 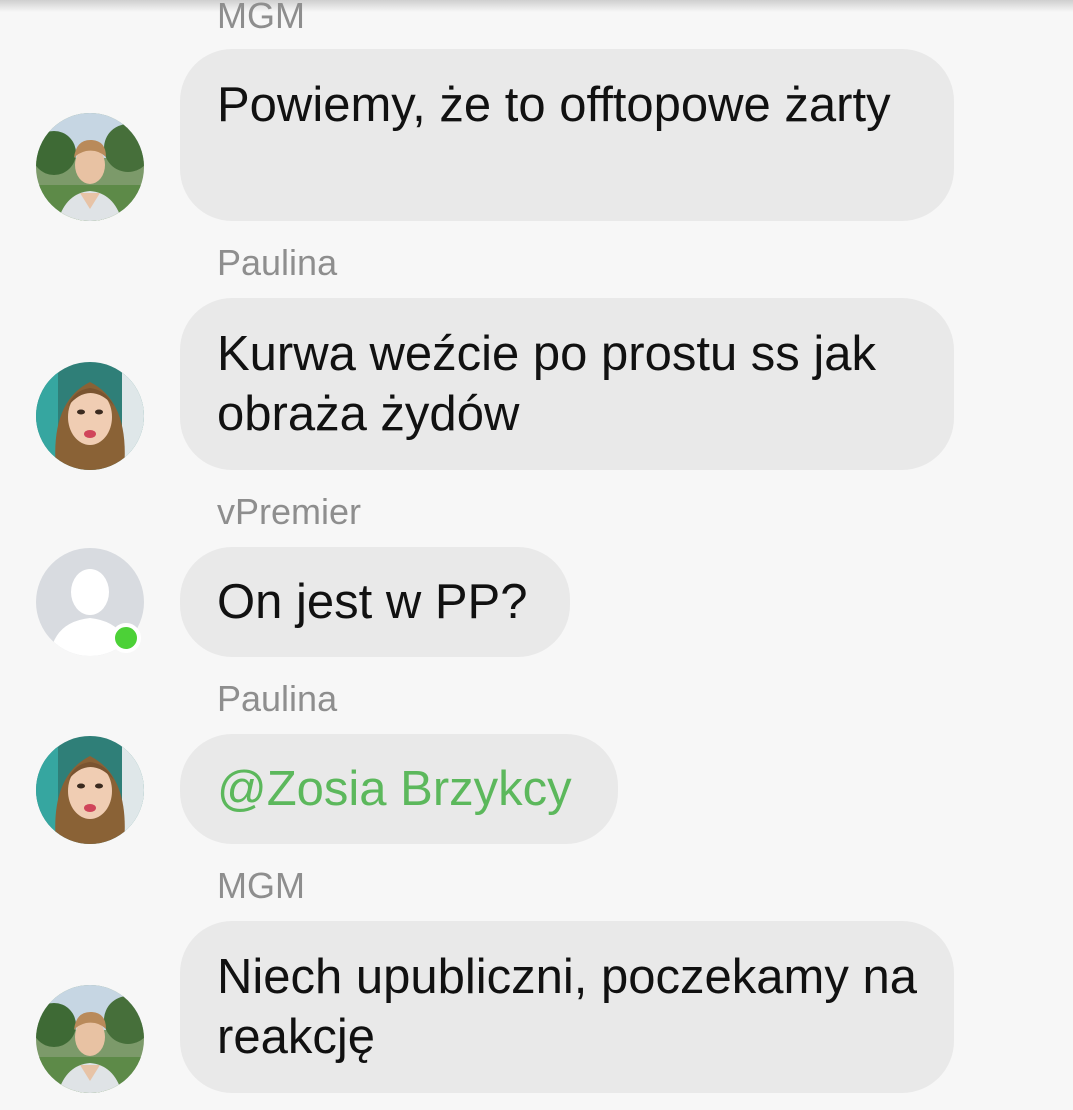 I want to click on message-bubble: @Zosia Brzykcy, so click(x=399, y=789).